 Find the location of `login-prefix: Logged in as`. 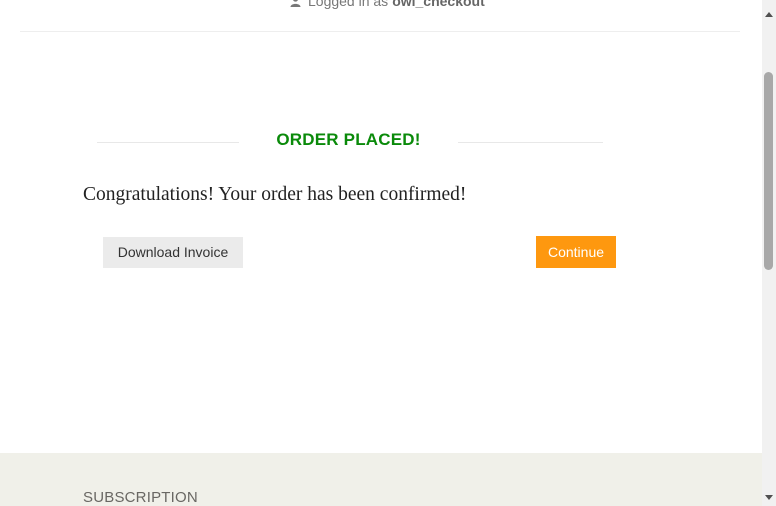

login-prefix: Logged in as is located at coordinates (348, 4).